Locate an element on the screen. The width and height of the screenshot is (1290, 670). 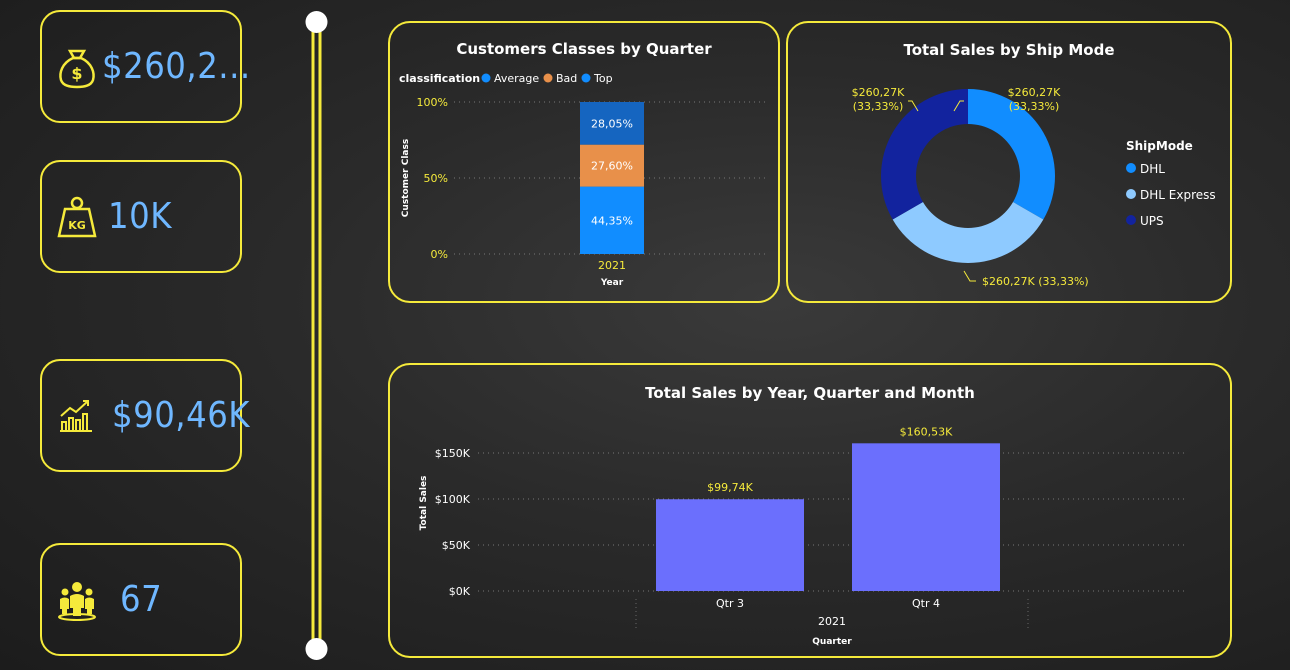
donut-label-dhl-value: $260,27K is located at coordinates (1034, 92).